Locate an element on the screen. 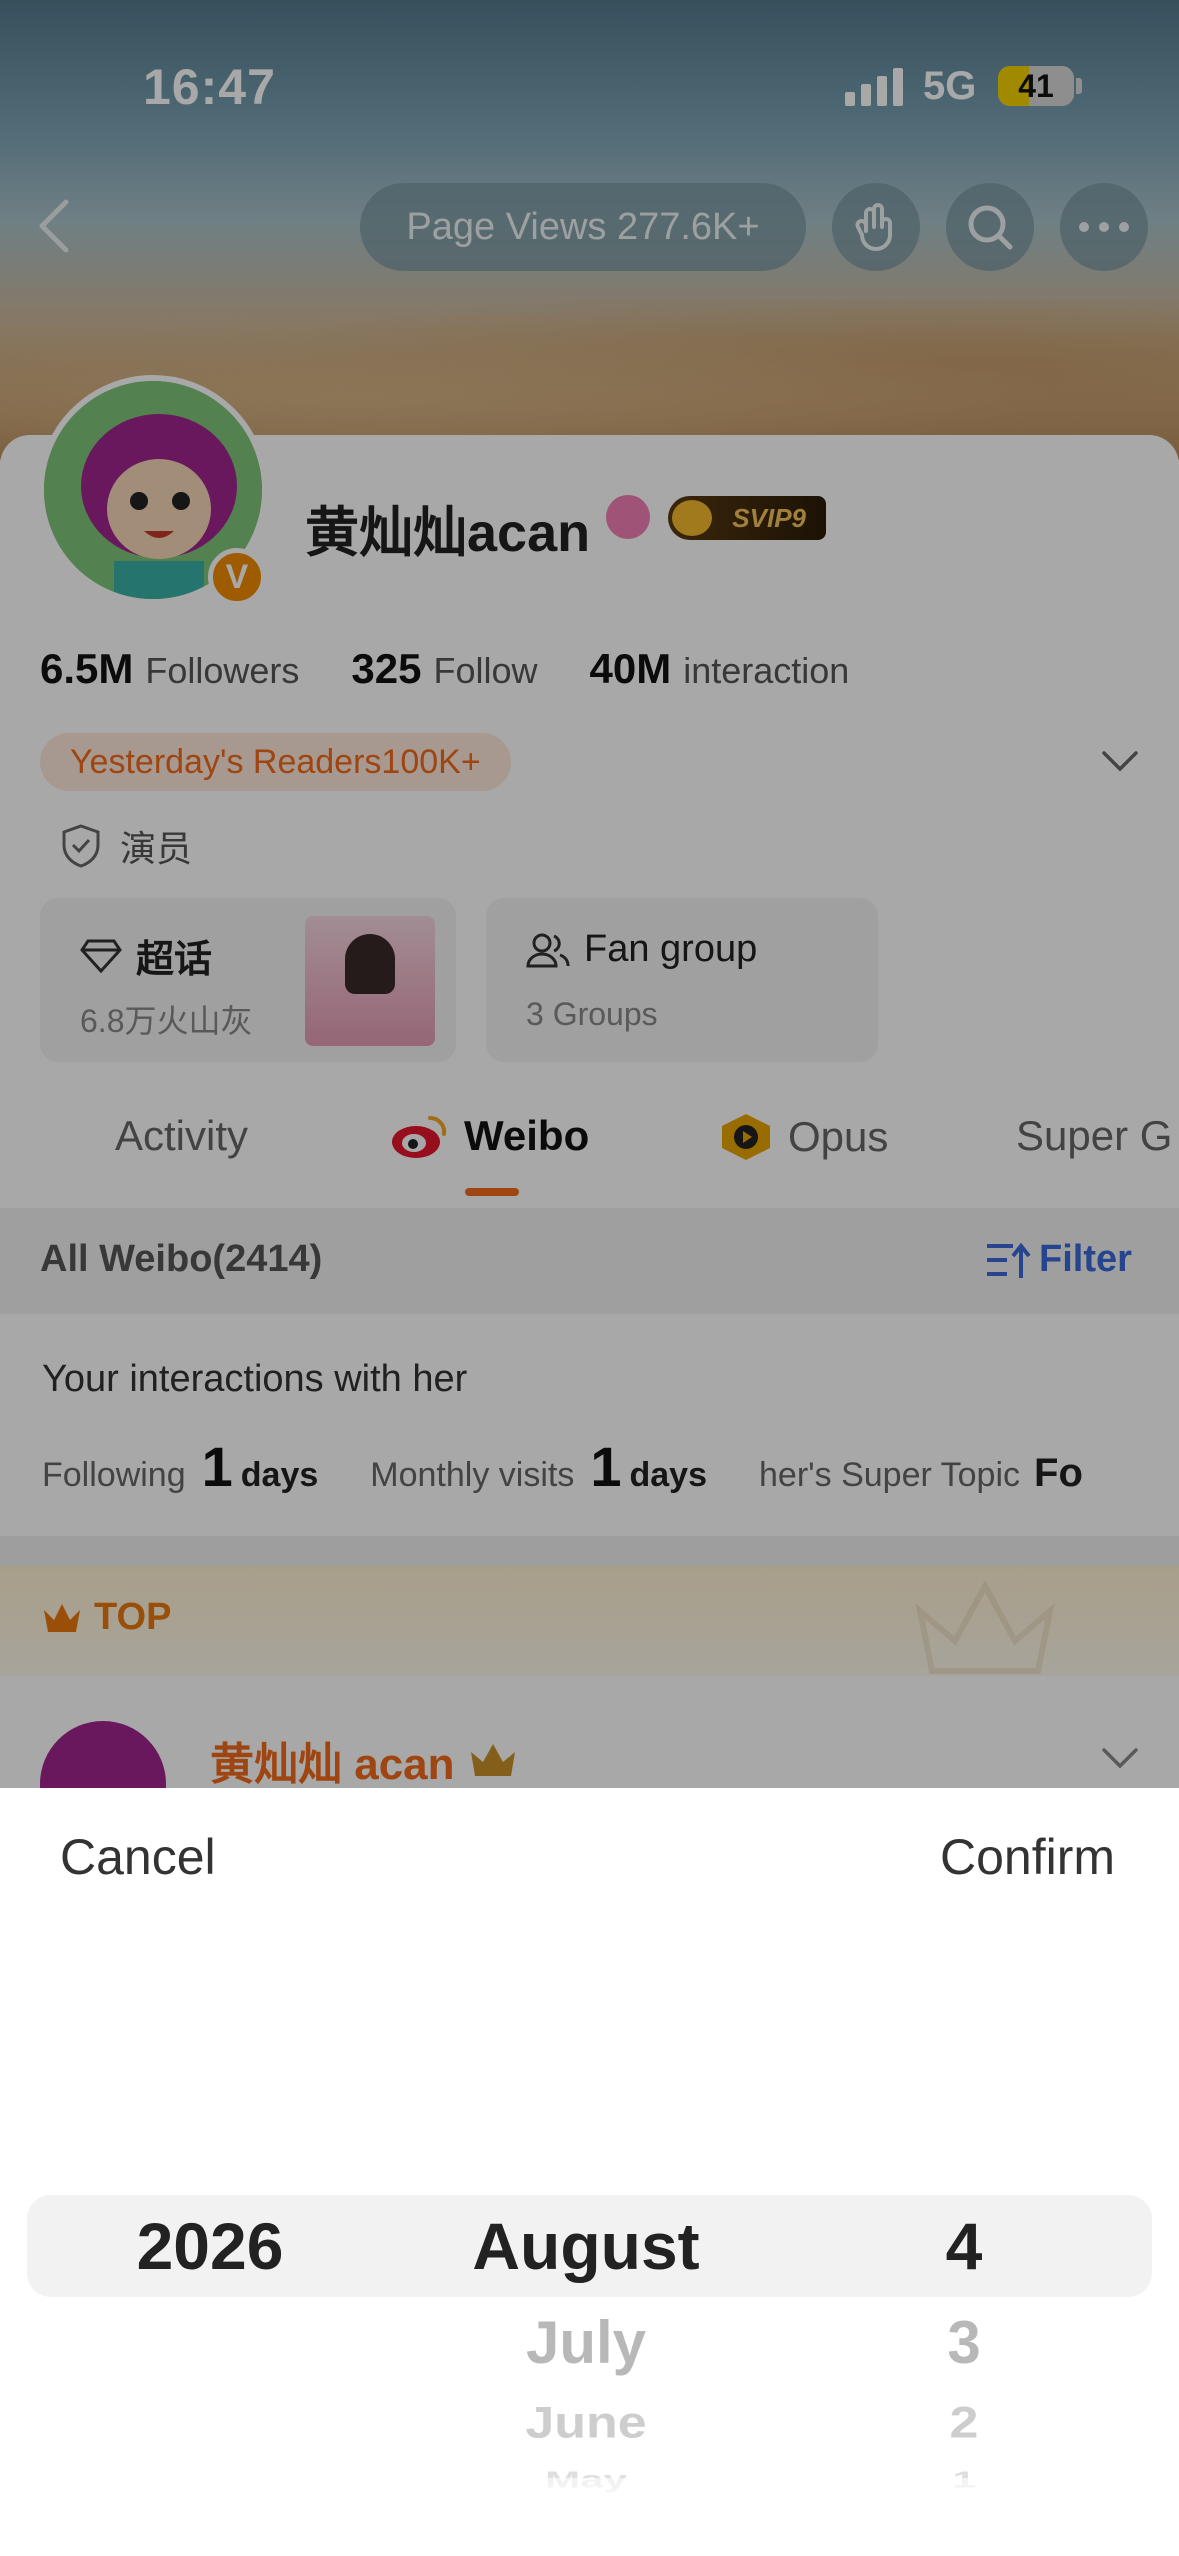 This screenshot has height=2556, width=1179. picker-bottom-fade is located at coordinates (589, 2517).